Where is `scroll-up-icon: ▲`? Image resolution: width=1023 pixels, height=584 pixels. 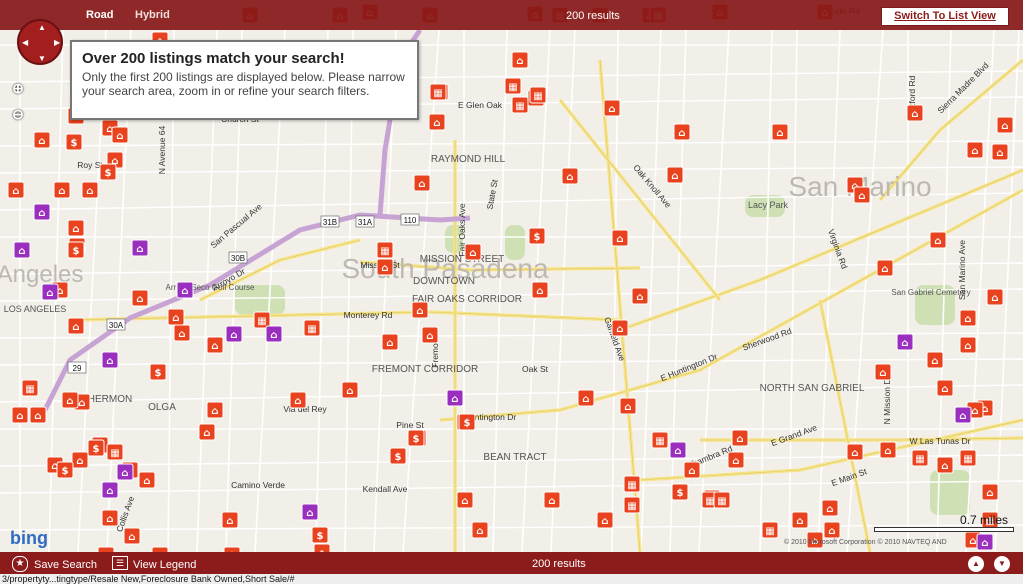
scroll-up-icon: ▲ is located at coordinates (976, 564).